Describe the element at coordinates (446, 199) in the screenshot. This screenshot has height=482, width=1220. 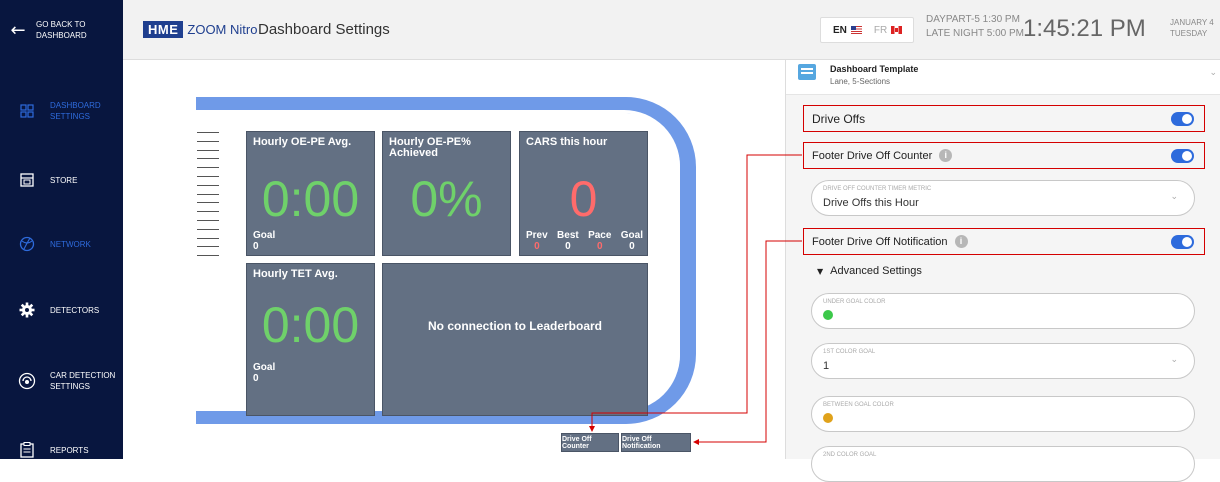
I see `tile-value: 0%` at that location.